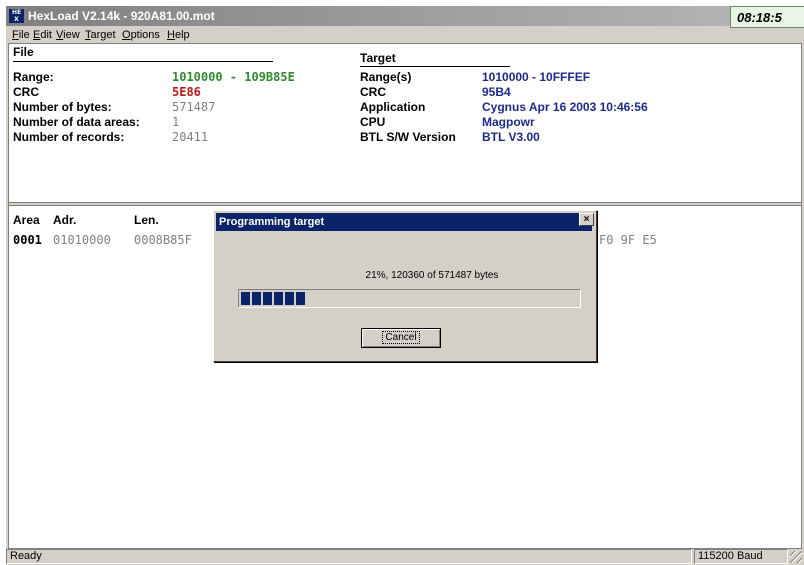 The image size is (804, 565). I want to click on file-records-label: Number of records:, so click(69, 137).